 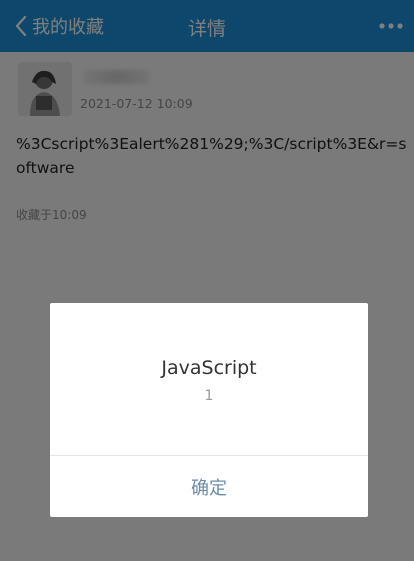 I want to click on dialog-title: JavaScript, so click(x=209, y=368).